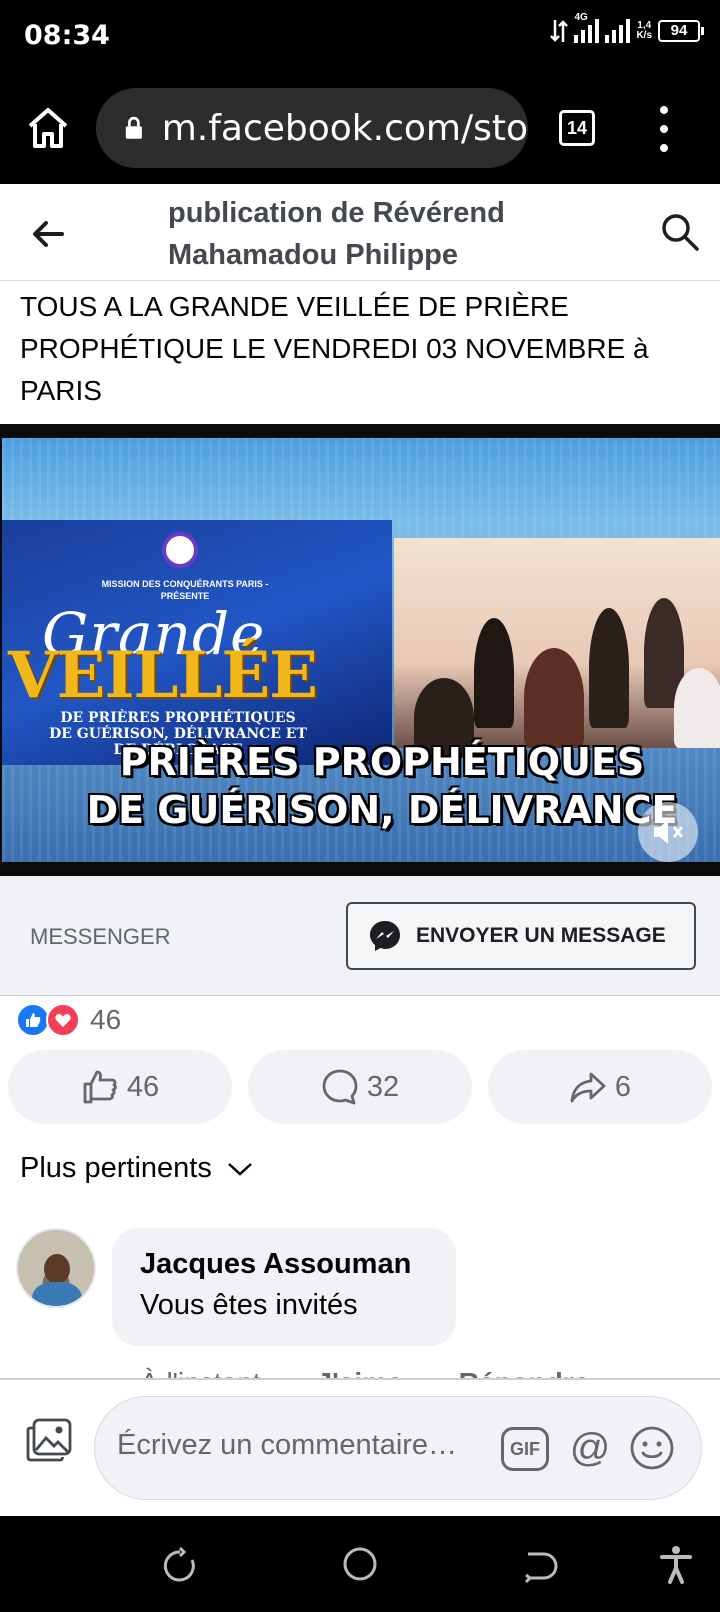 The image size is (720, 1612). I want to click on comment-author: Jacques Assouman, so click(284, 1264).